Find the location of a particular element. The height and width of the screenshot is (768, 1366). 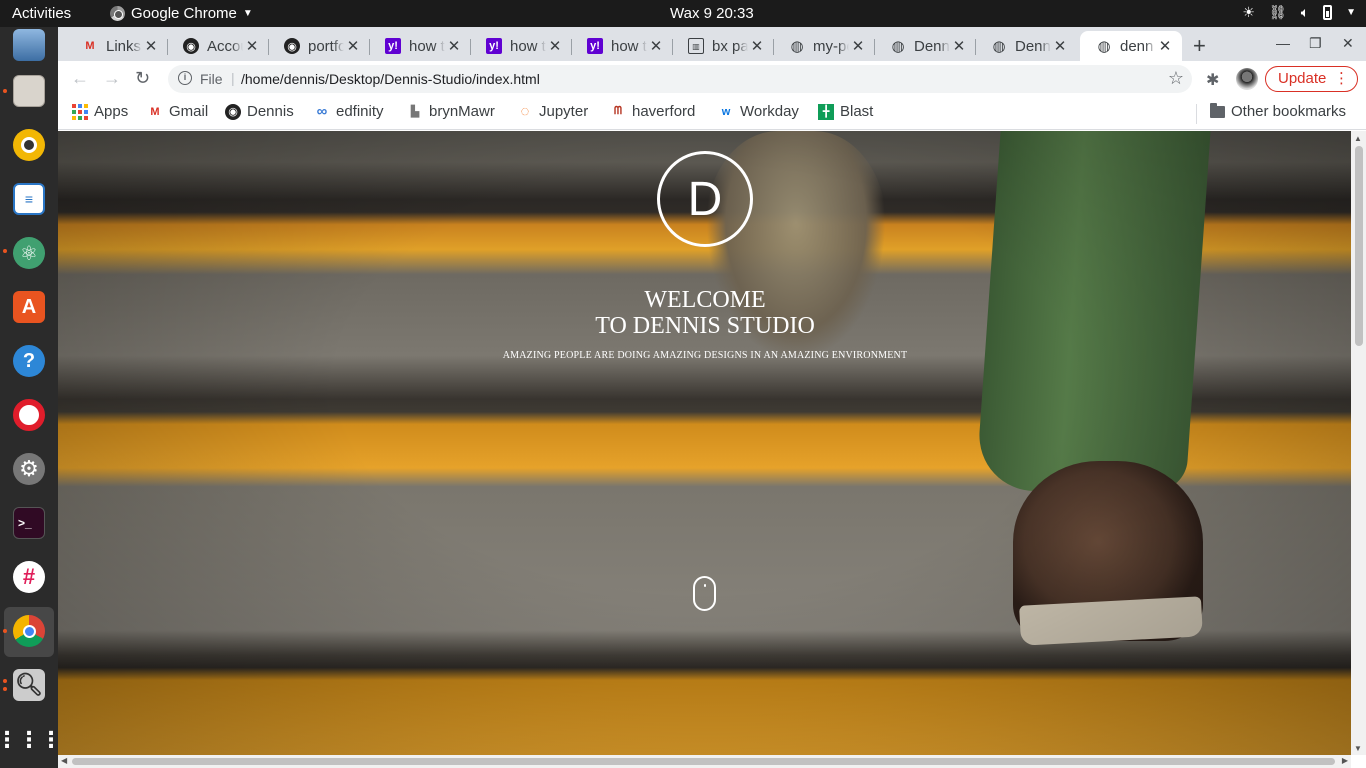

scroll-right-icon: ▶ is located at coordinates (1345, 760).